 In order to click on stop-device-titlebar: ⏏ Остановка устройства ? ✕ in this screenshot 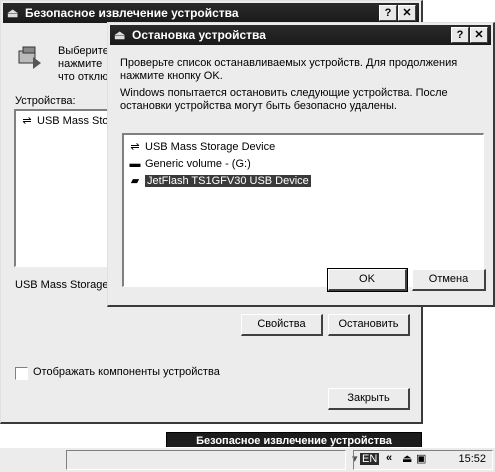, I will do `click(300, 35)`.